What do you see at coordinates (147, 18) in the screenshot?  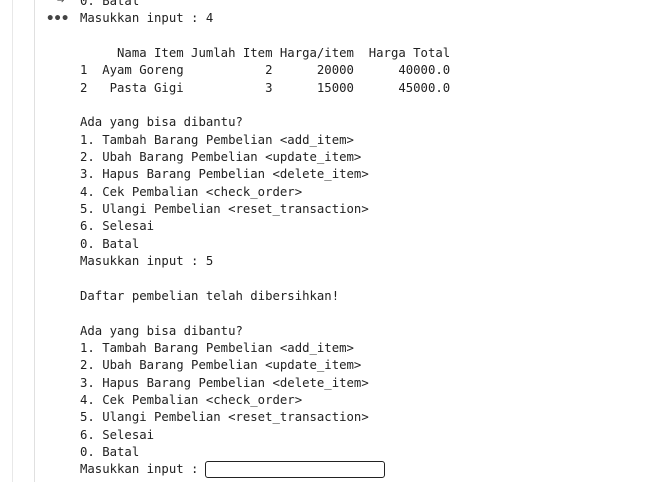 I see `output-line: Masukkan input : 4` at bounding box center [147, 18].